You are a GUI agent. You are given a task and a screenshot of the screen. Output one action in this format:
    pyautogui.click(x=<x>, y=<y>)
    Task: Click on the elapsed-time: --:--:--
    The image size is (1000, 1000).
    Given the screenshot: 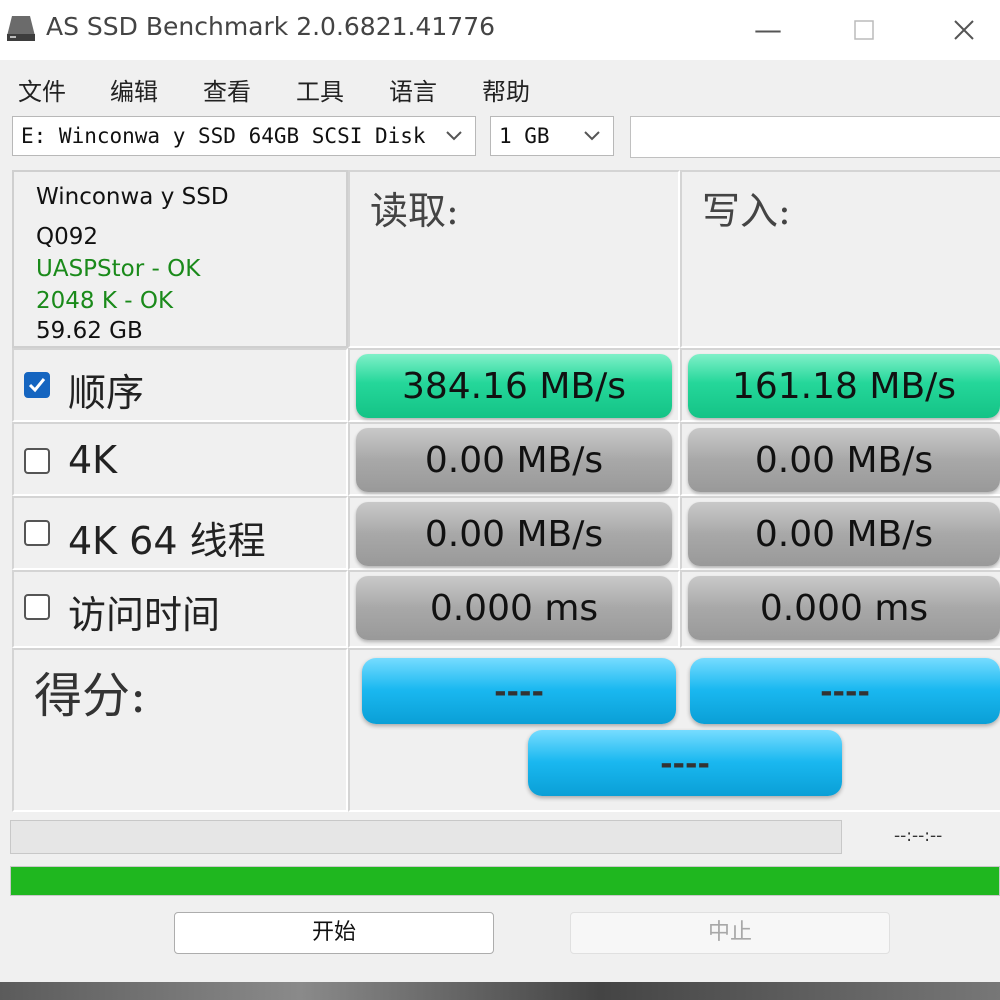 What is the action you would take?
    pyautogui.click(x=918, y=836)
    